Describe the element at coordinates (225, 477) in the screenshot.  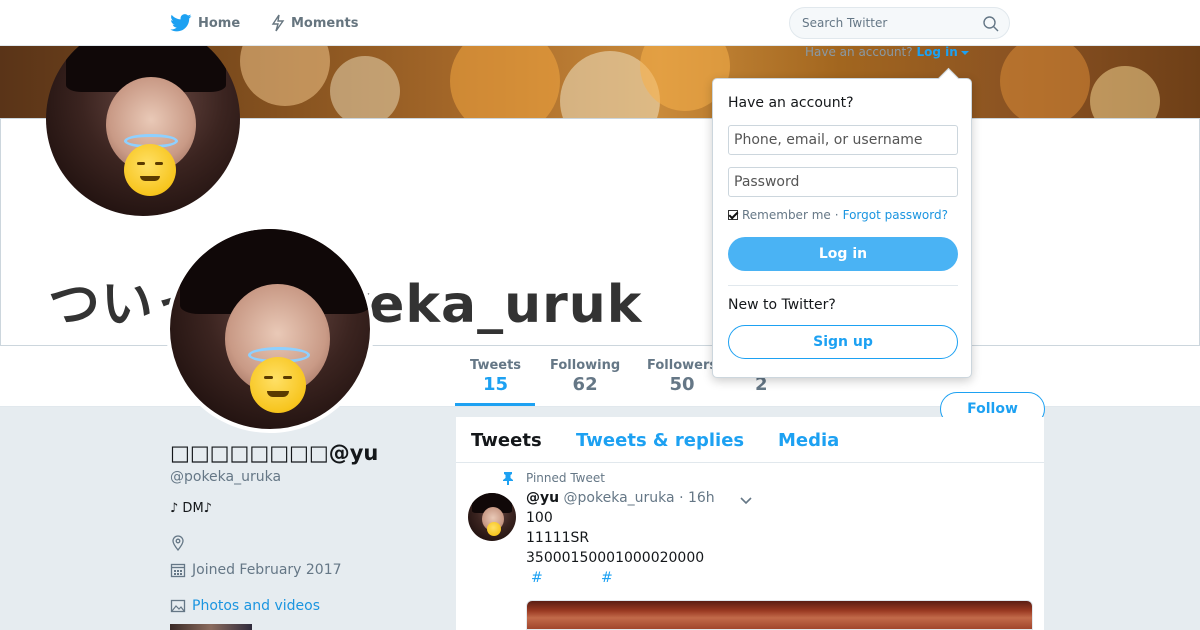
I see `profile-handle: @pokeka_uruka` at that location.